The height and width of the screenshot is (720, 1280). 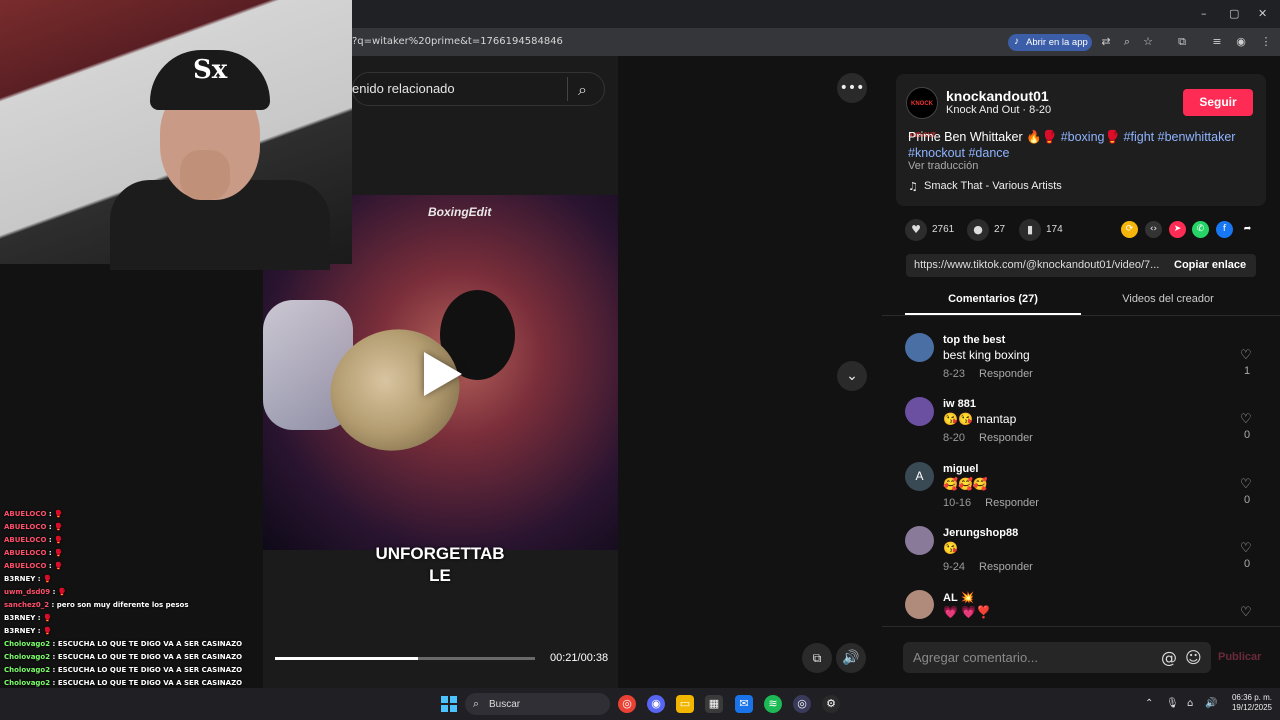 What do you see at coordinates (1200, 229) in the screenshot?
I see `whatsapp-icon: ✆` at bounding box center [1200, 229].